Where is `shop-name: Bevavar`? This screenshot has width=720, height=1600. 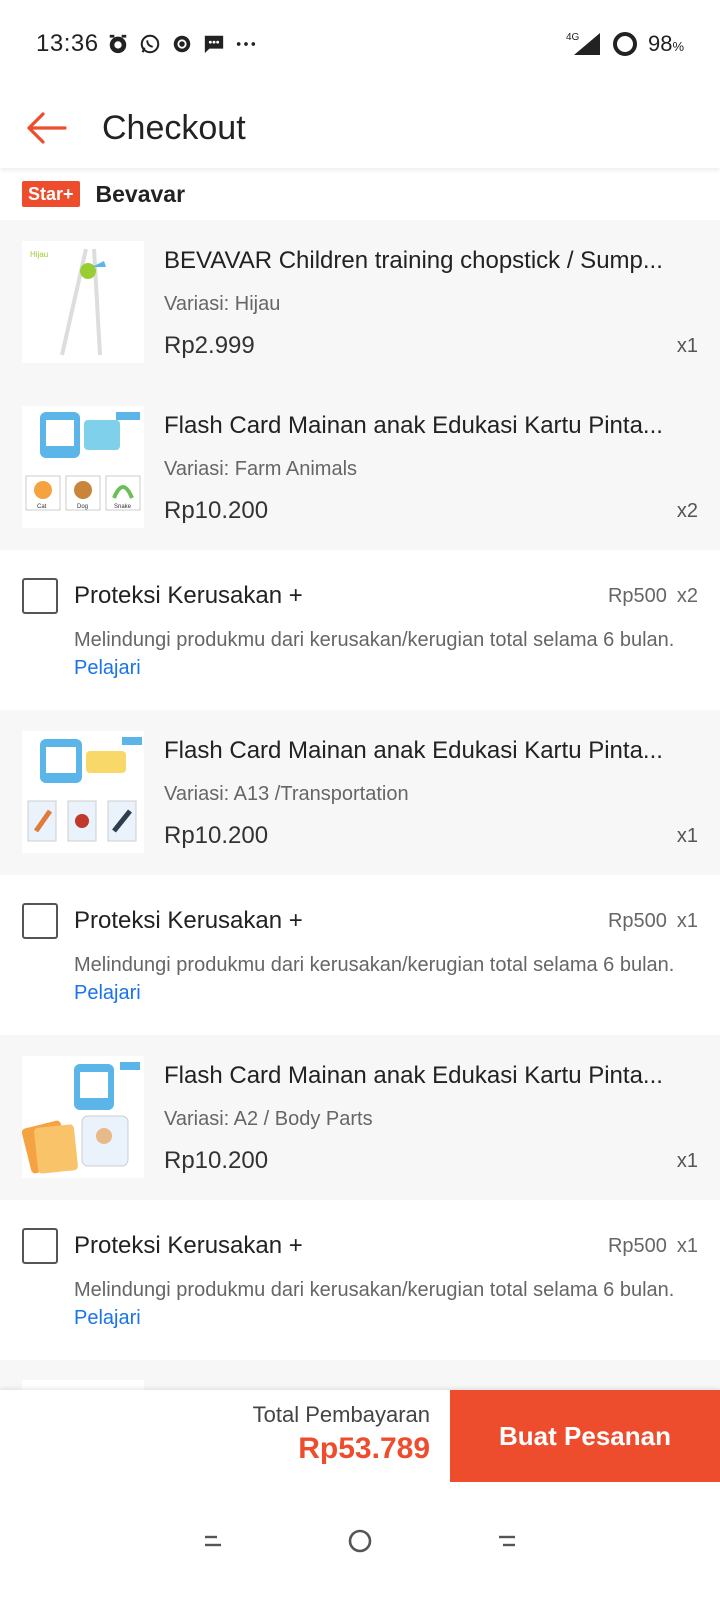 shop-name: Bevavar is located at coordinates (140, 193).